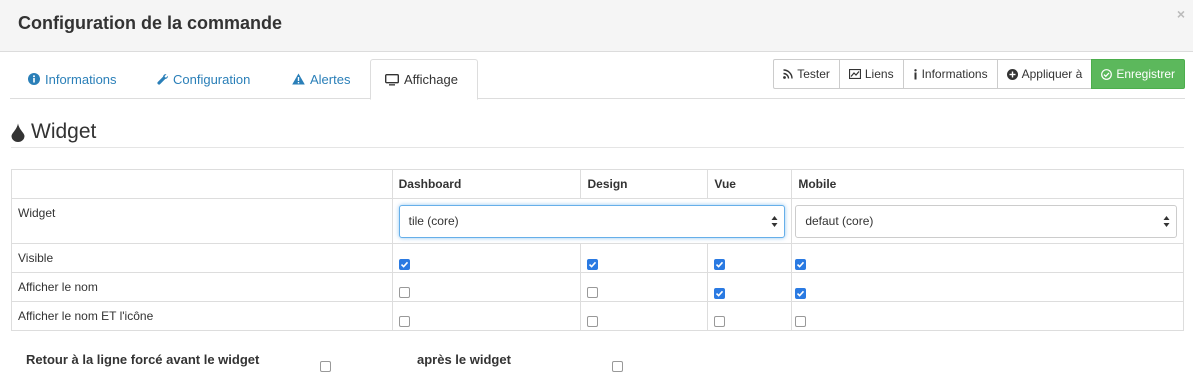 The width and height of the screenshot is (1193, 379). I want to click on tester-label: Tester, so click(813, 74).